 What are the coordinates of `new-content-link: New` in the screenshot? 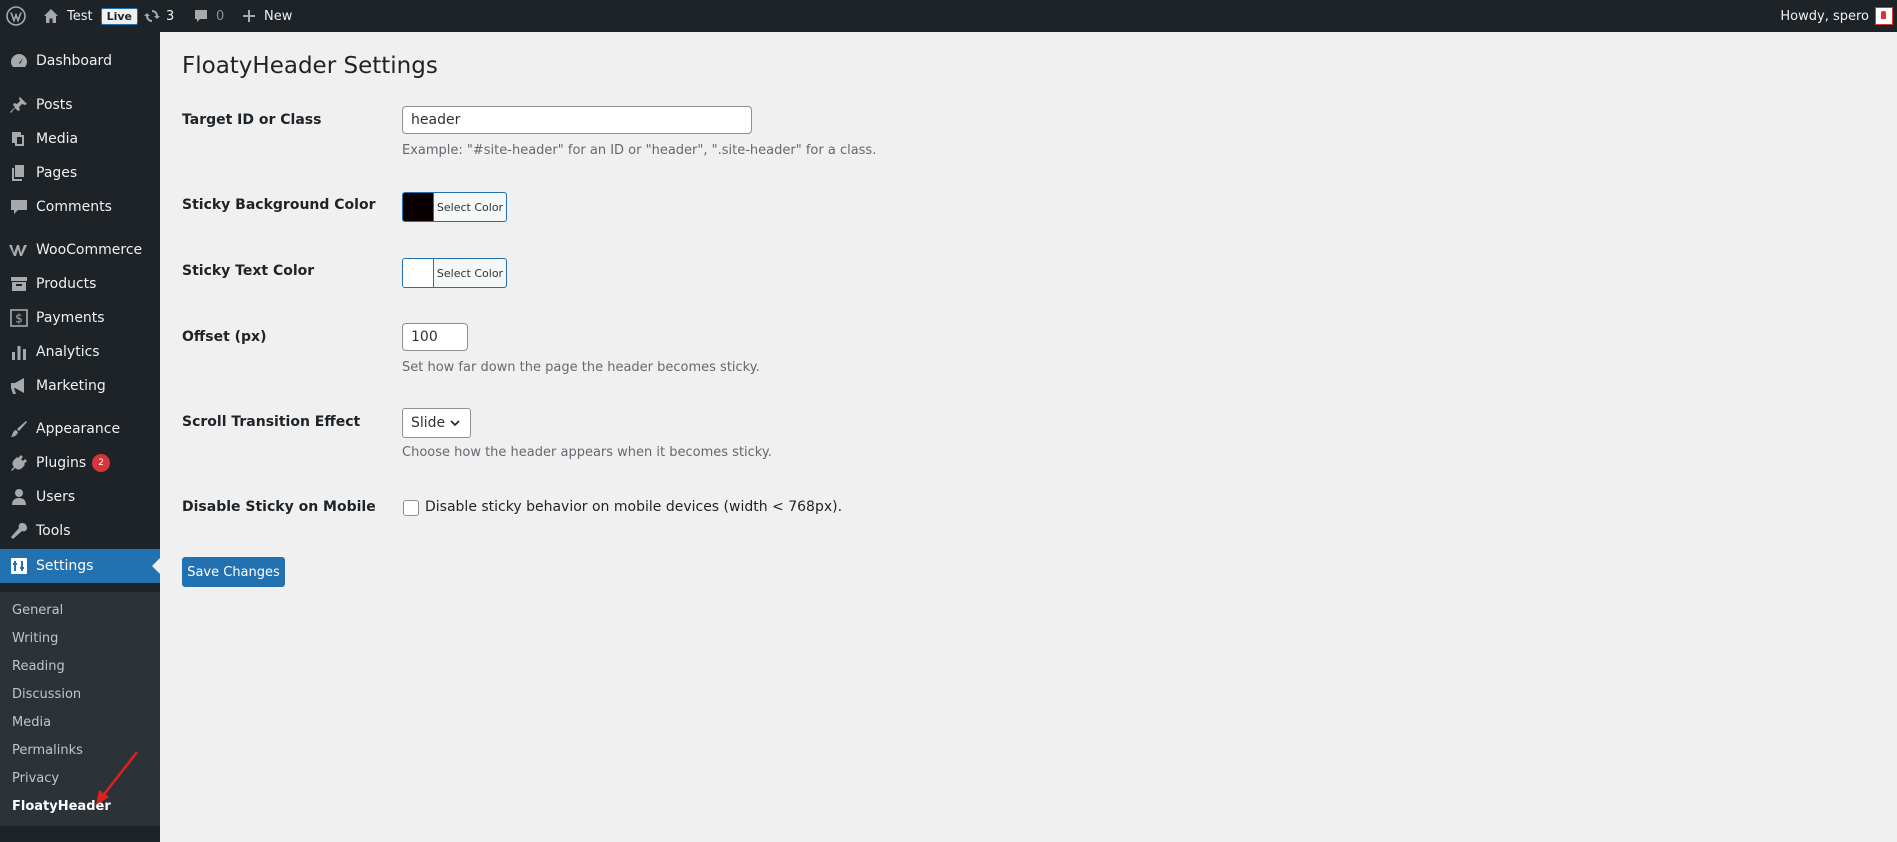 It's located at (267, 16).